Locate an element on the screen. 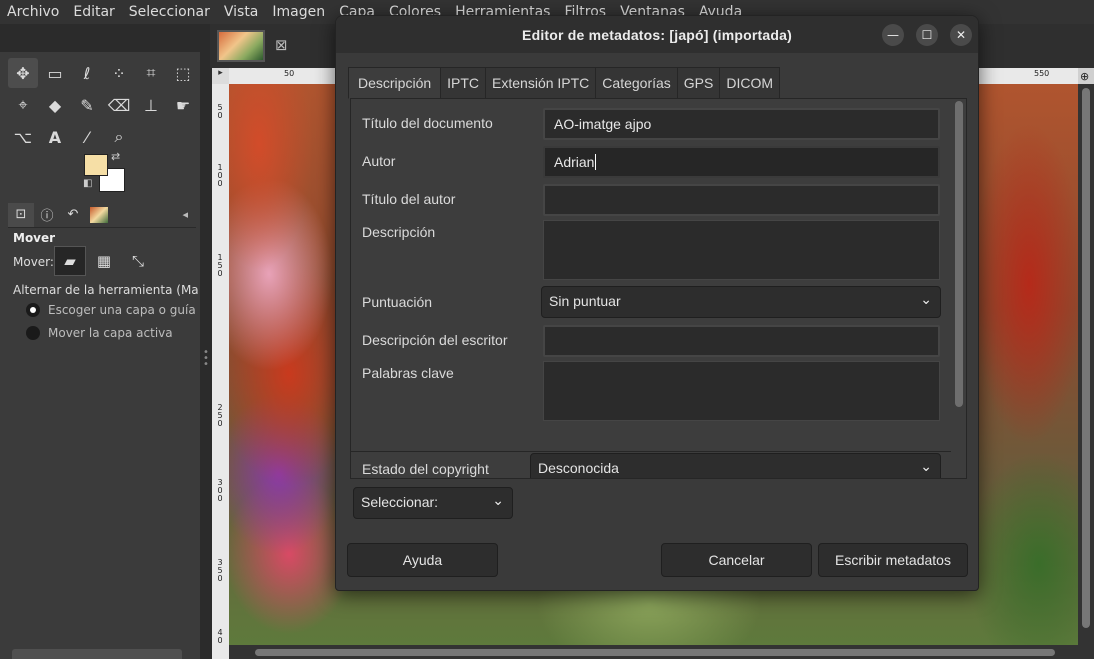 Image resolution: width=1094 pixels, height=659 pixels. move-selection-icon: ▦ is located at coordinates (104, 261).